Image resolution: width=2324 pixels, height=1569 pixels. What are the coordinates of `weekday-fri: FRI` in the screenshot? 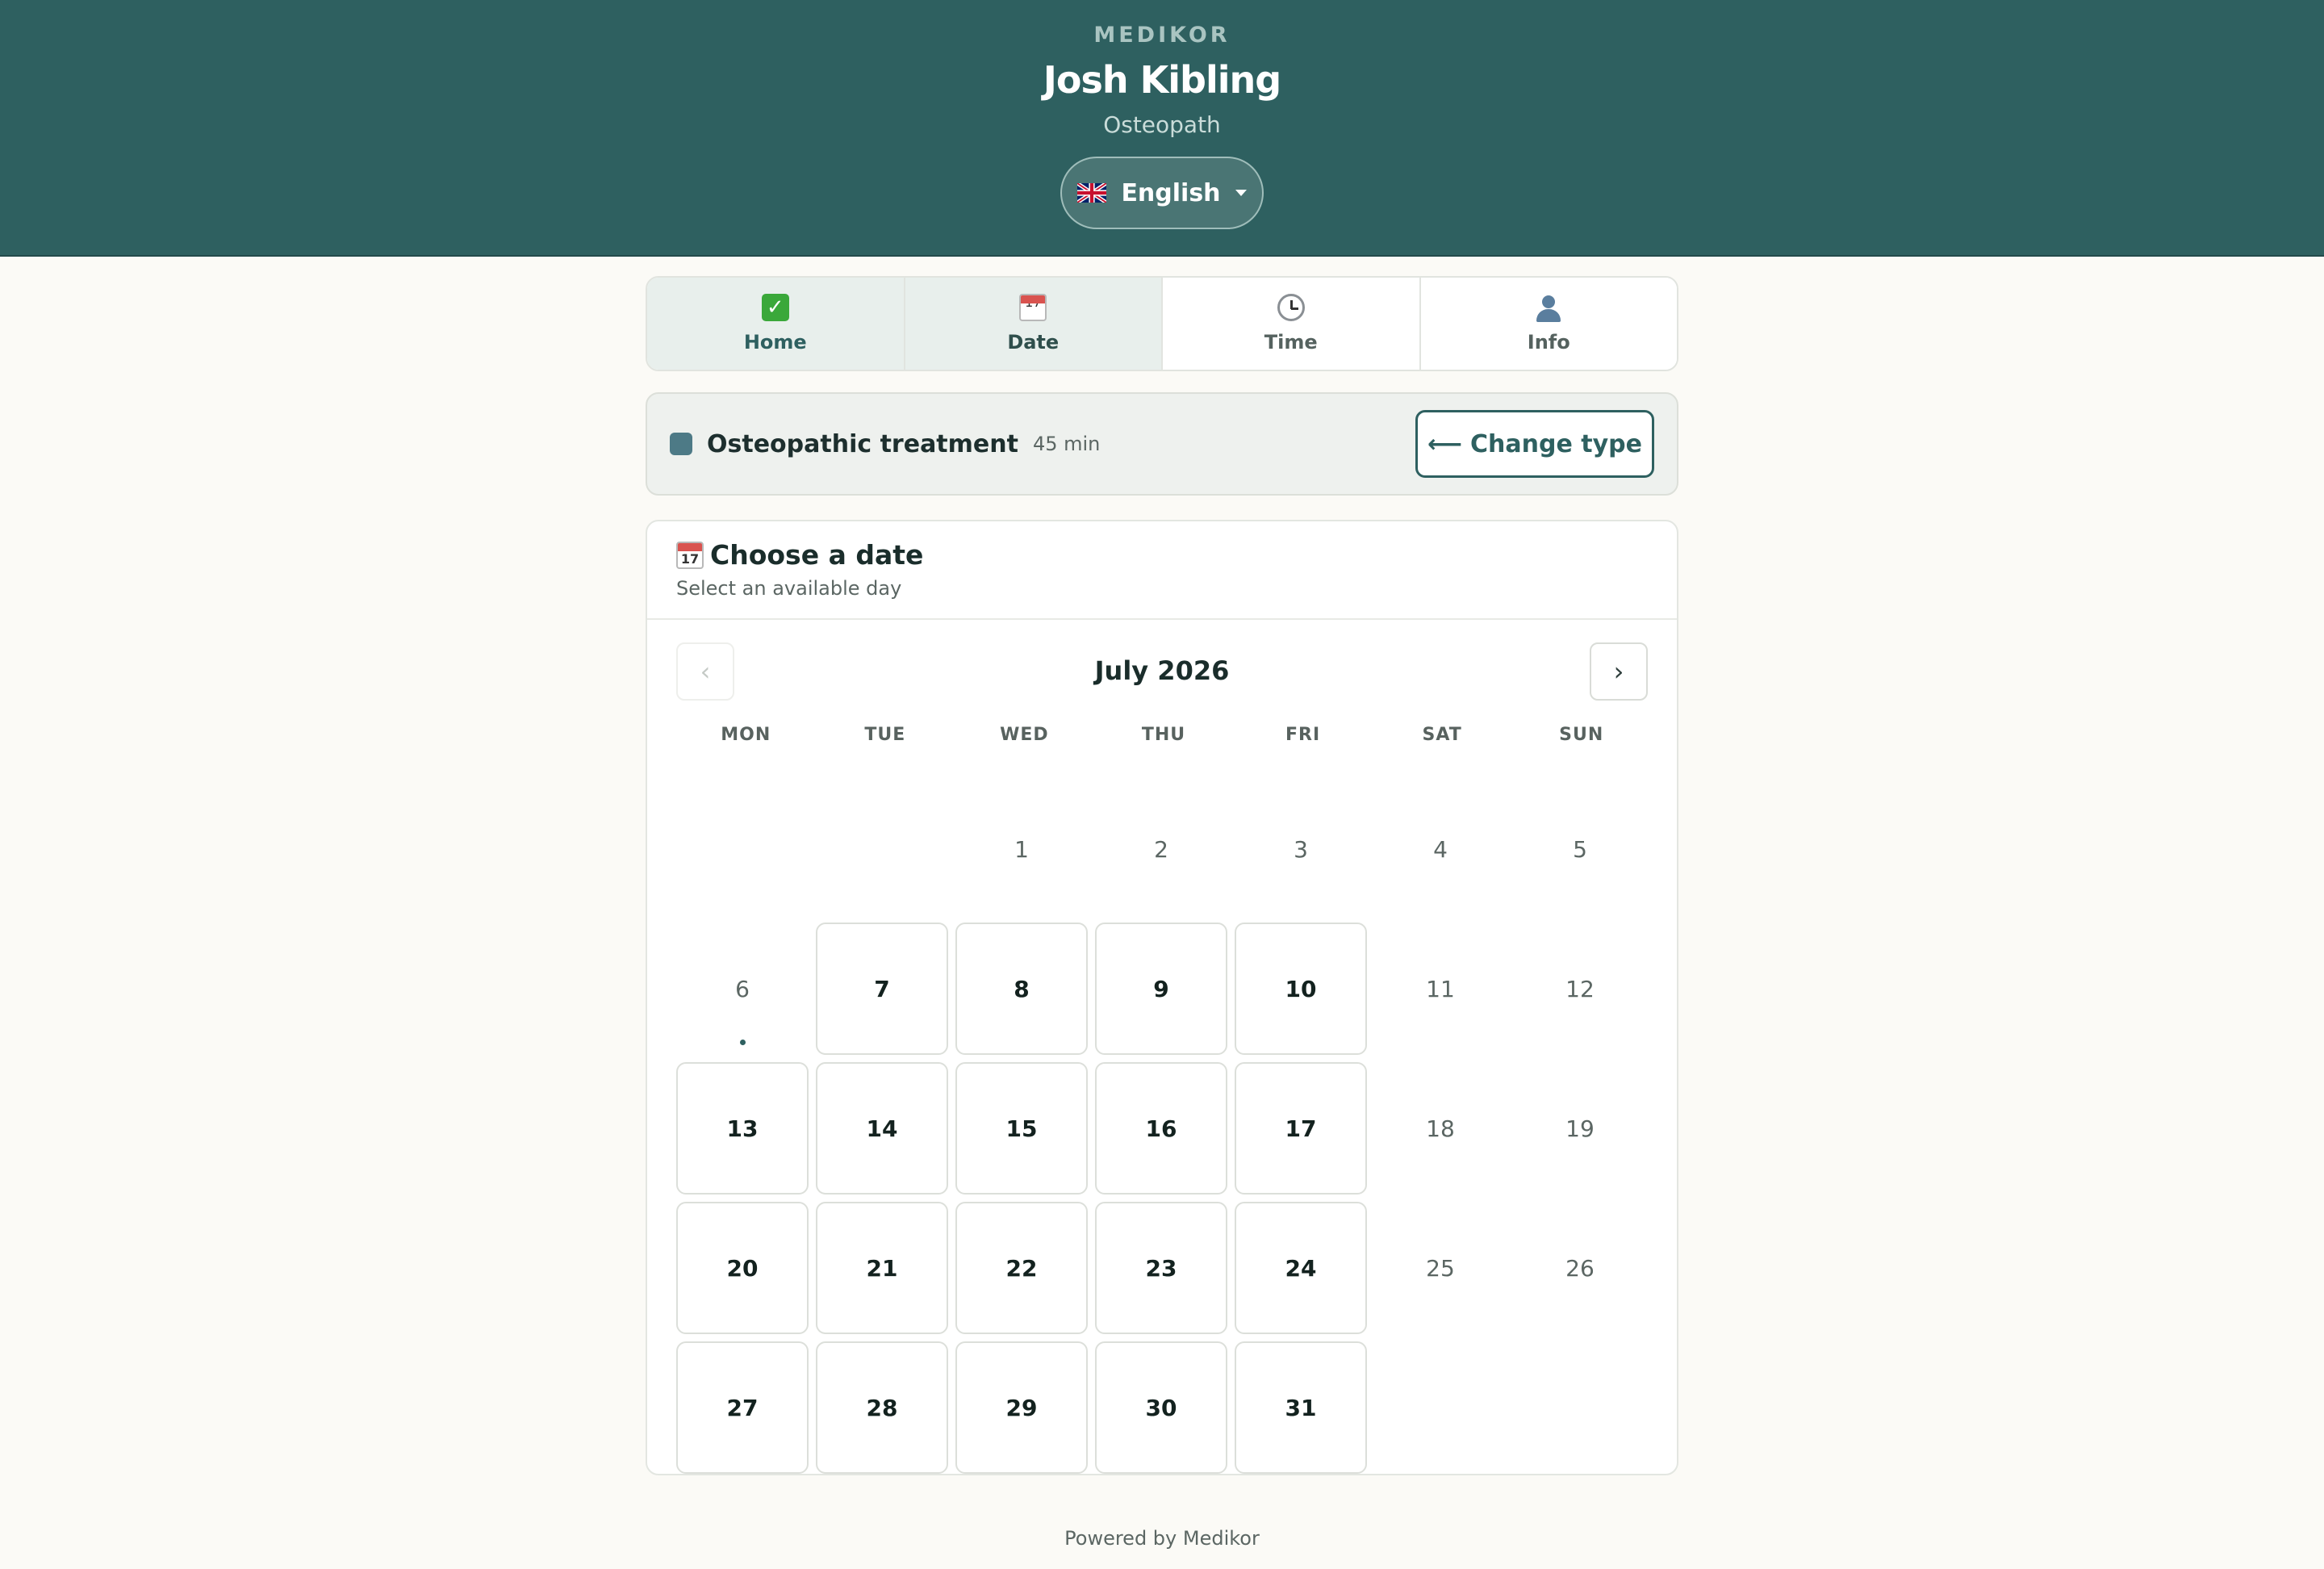 It's located at (1303, 735).